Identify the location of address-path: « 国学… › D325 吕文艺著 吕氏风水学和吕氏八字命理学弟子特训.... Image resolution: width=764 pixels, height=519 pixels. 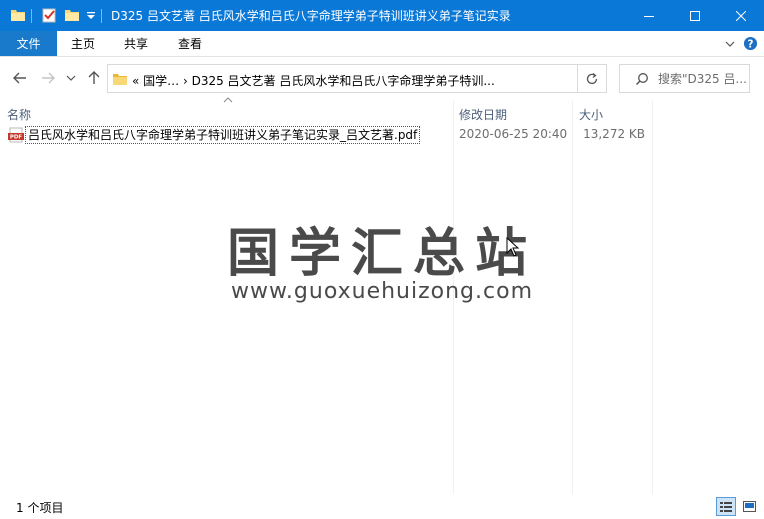
(313, 80).